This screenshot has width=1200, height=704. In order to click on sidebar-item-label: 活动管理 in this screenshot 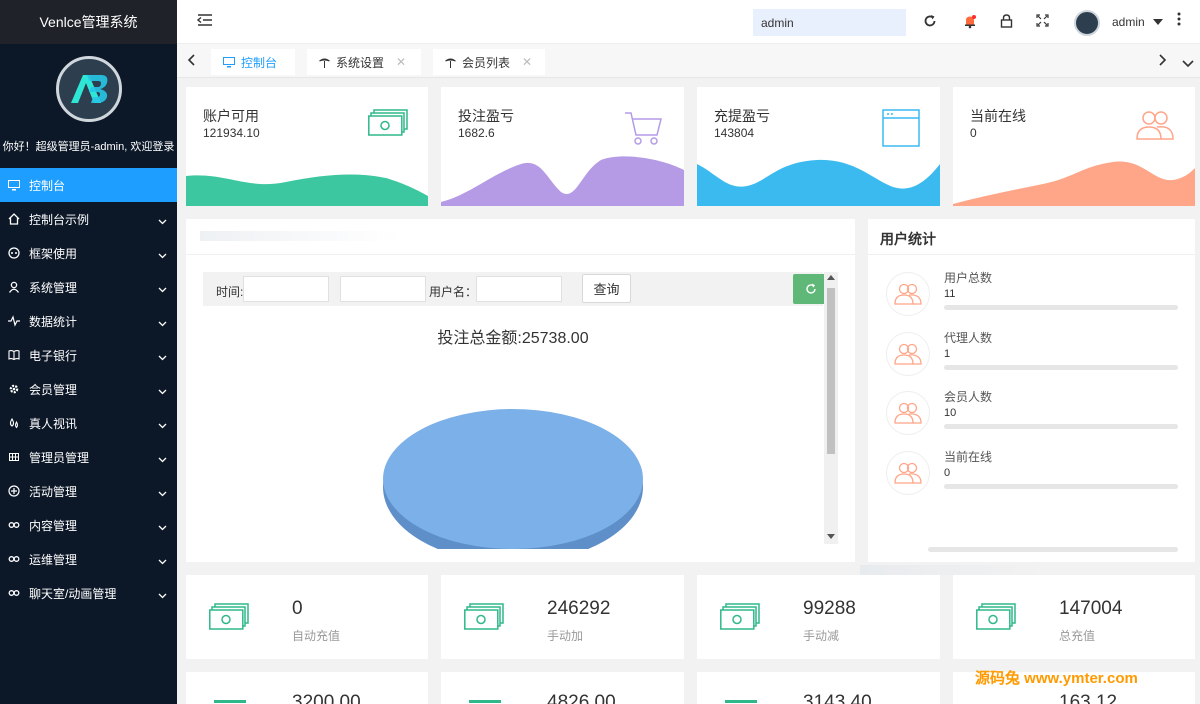, I will do `click(53, 491)`.